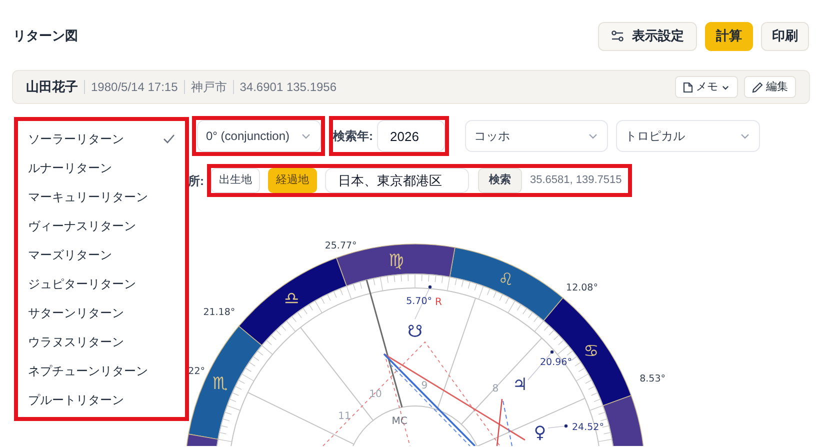  Describe the element at coordinates (101, 225) in the screenshot. I see `dropdown-option: ヴィーナスリターン` at that location.